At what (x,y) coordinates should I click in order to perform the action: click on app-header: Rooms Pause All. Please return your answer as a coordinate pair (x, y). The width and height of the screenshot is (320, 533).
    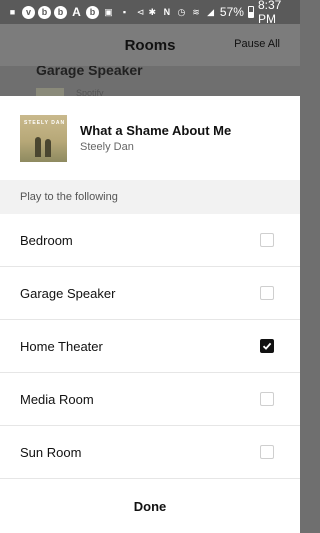
    Looking at the image, I should click on (150, 45).